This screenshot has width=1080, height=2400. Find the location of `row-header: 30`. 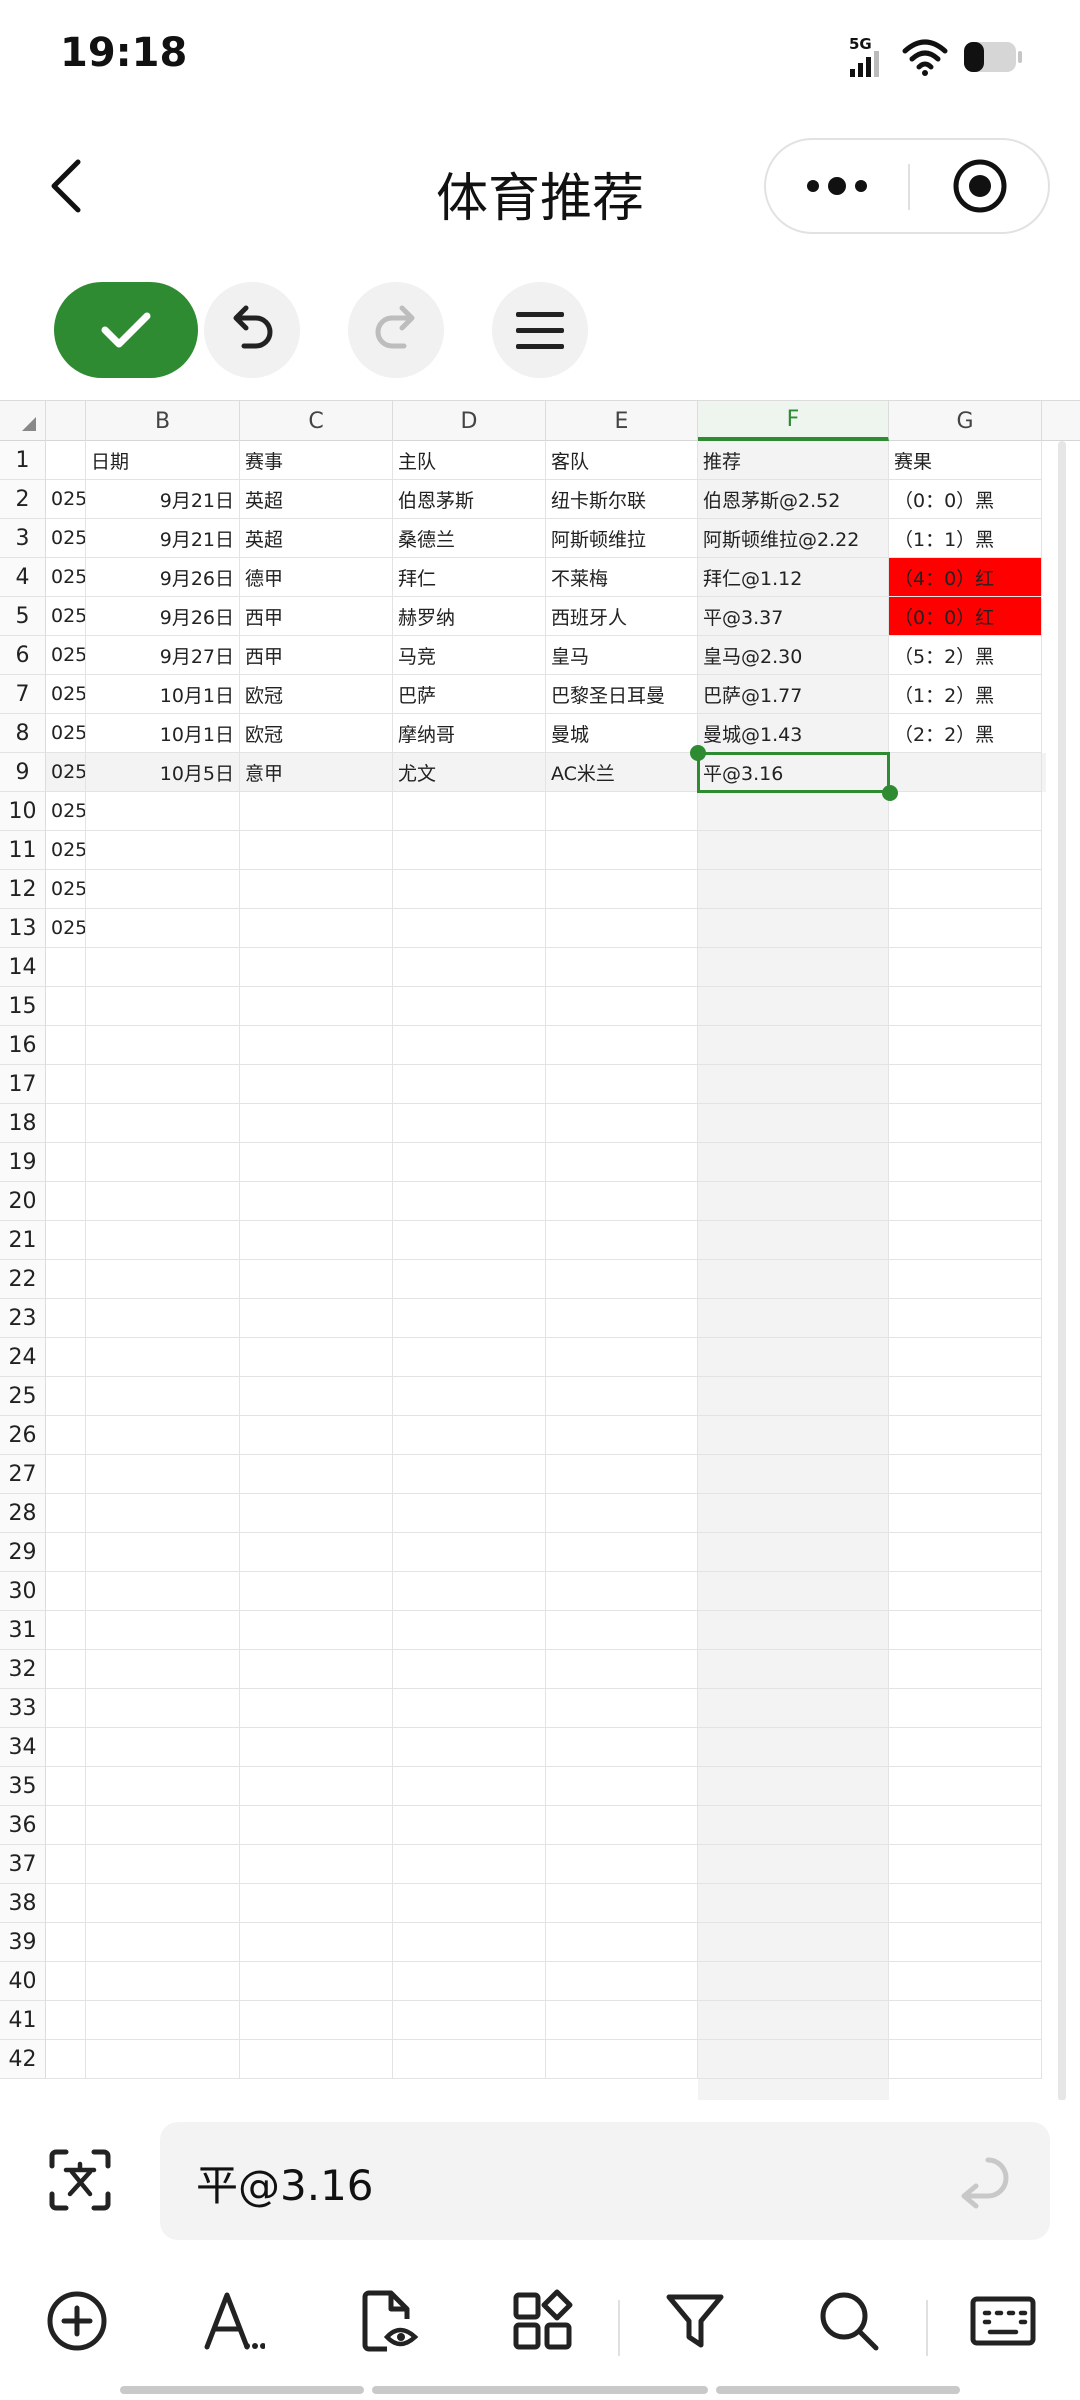

row-header: 30 is located at coordinates (23, 1591).